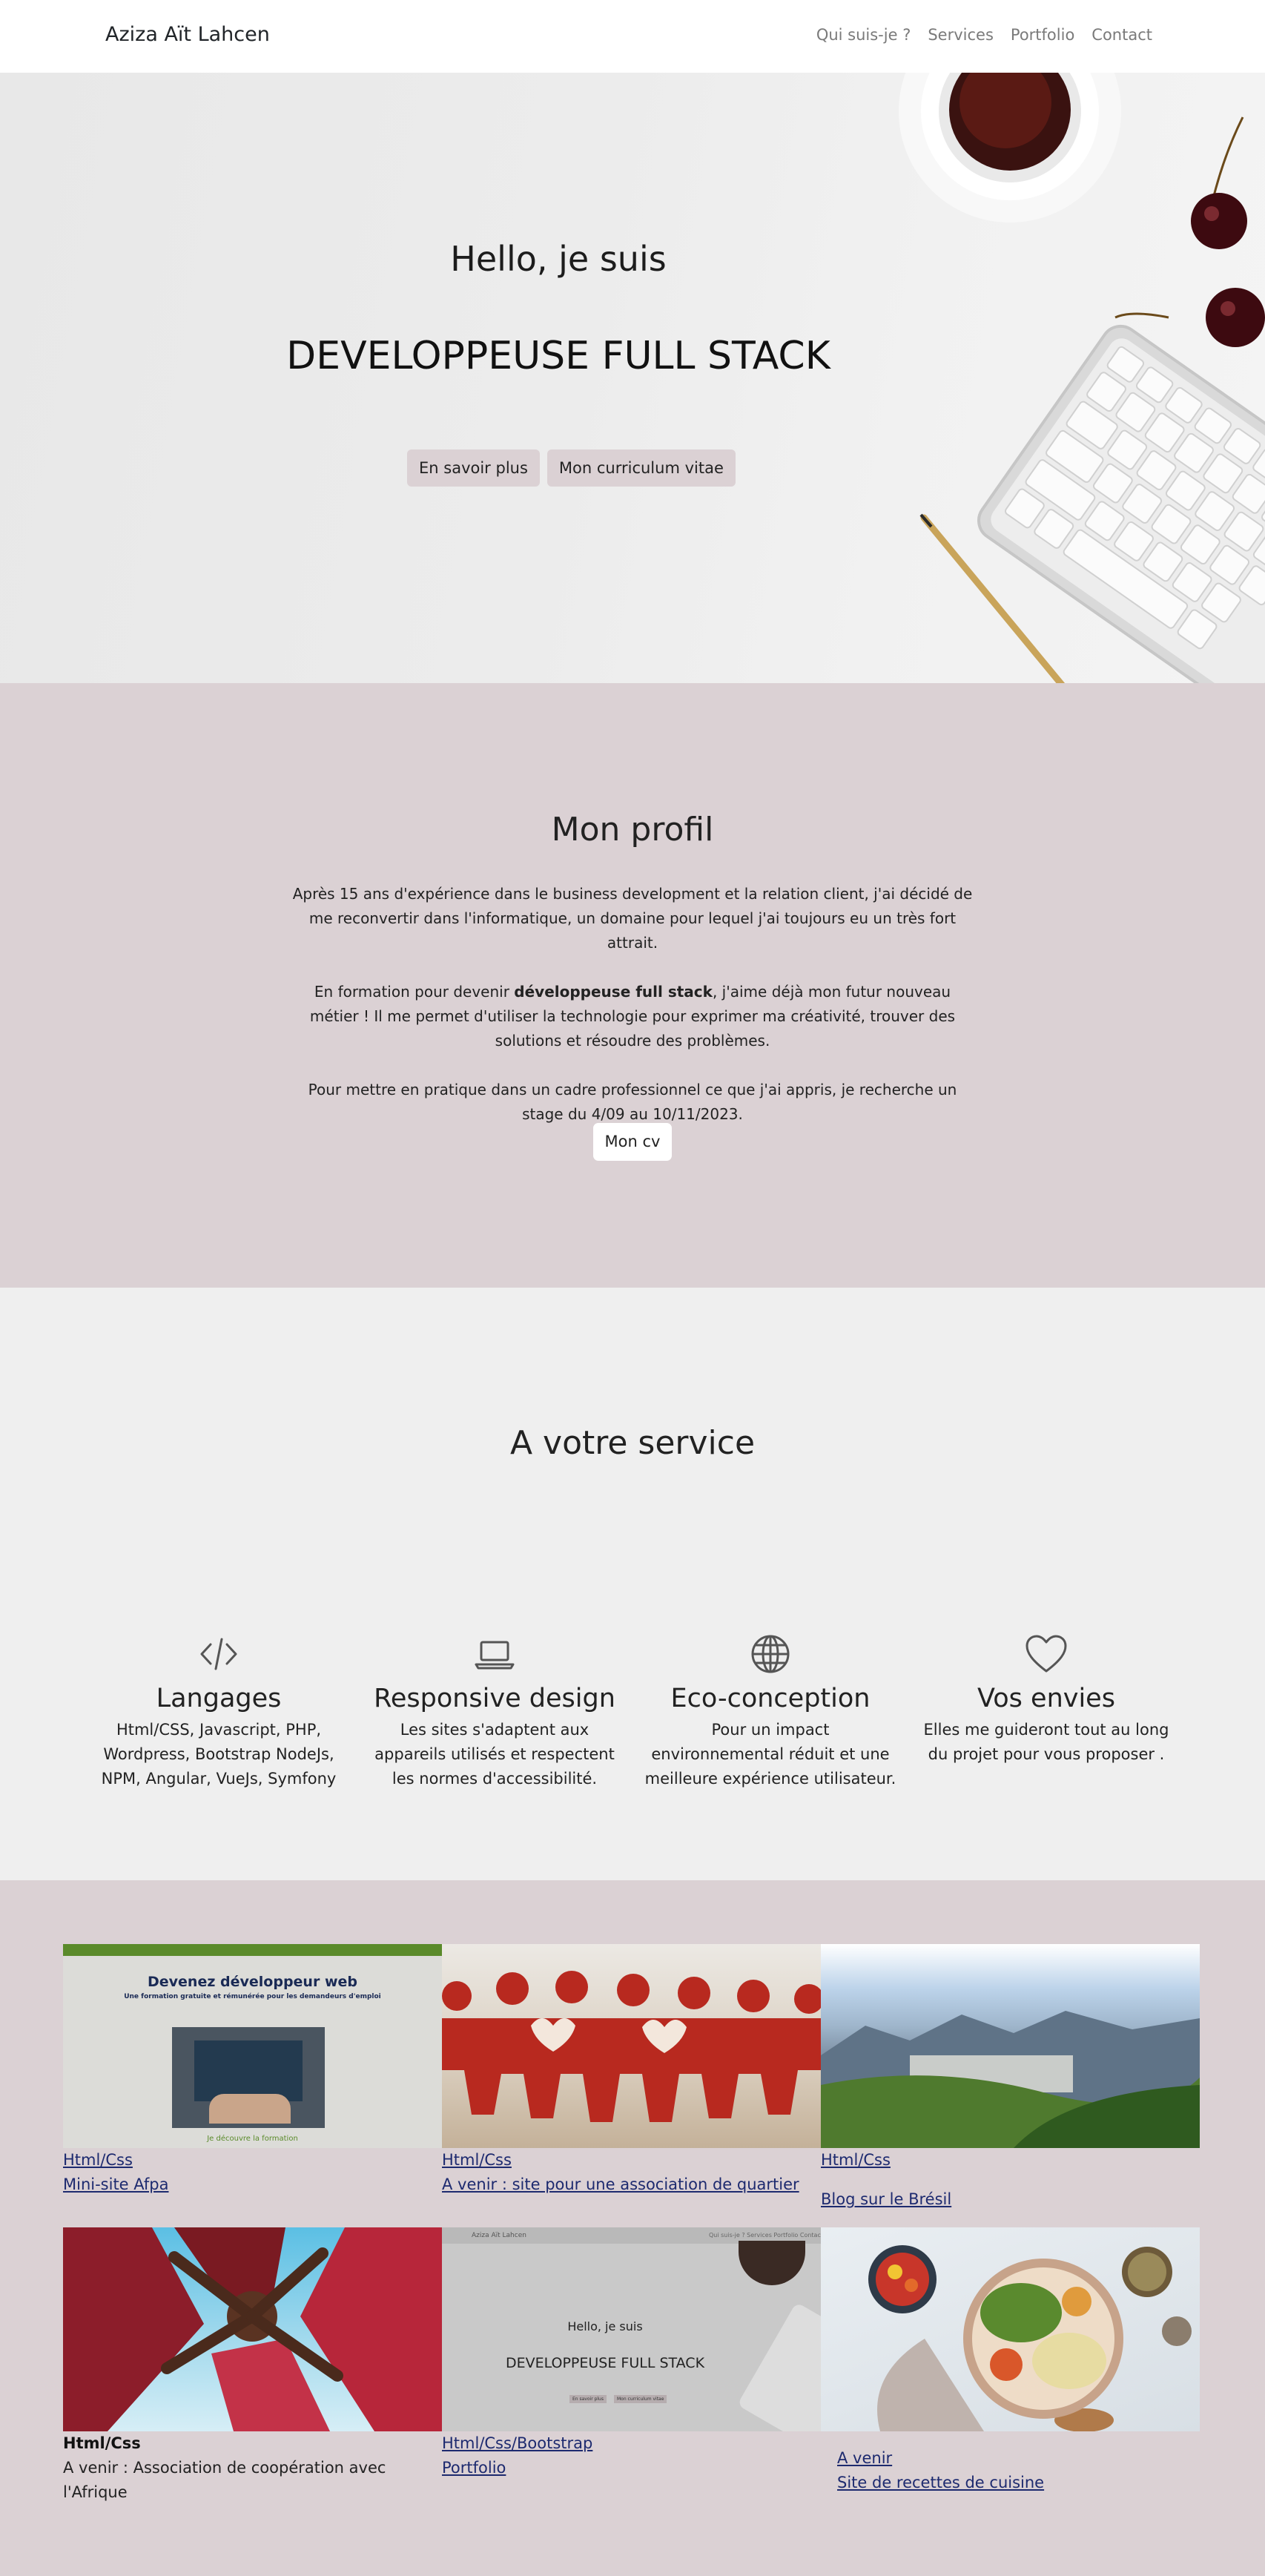 Image resolution: width=1265 pixels, height=2576 pixels. I want to click on hands-circle-illustration, so click(252, 2329).